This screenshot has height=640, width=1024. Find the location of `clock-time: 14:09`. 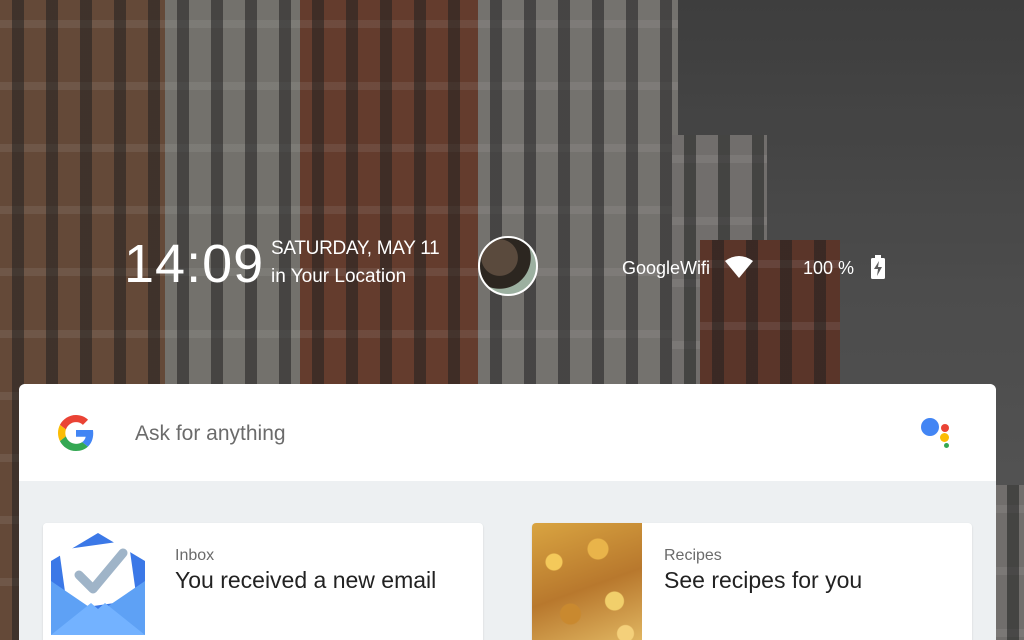

clock-time: 14:09 is located at coordinates (194, 264).